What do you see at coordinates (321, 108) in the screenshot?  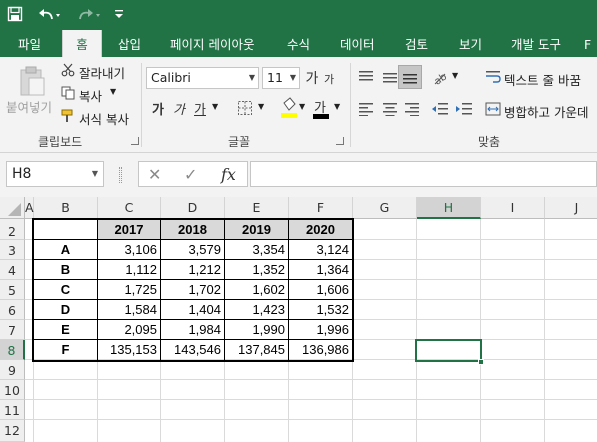 I see `font-color-icon: 가` at bounding box center [321, 108].